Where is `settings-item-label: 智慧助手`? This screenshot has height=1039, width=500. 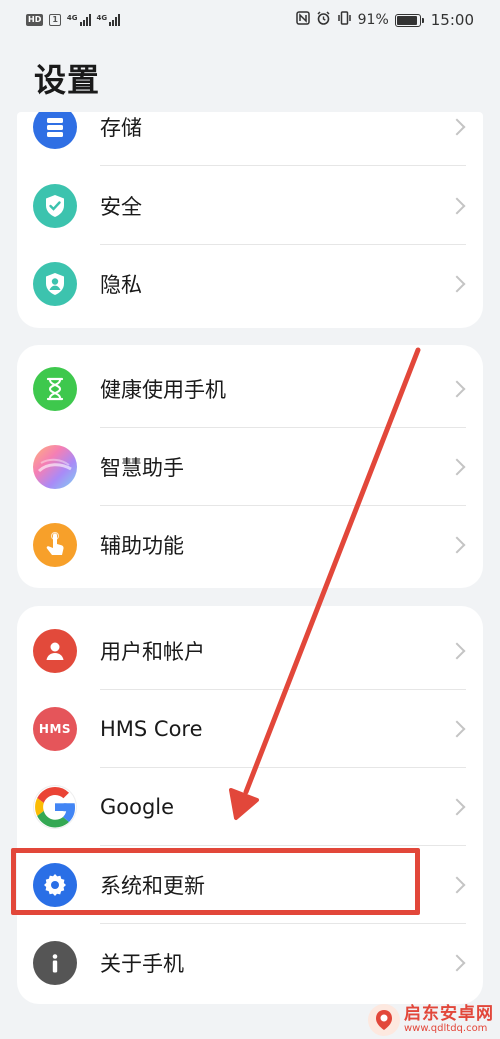 settings-item-label: 智慧助手 is located at coordinates (142, 468).